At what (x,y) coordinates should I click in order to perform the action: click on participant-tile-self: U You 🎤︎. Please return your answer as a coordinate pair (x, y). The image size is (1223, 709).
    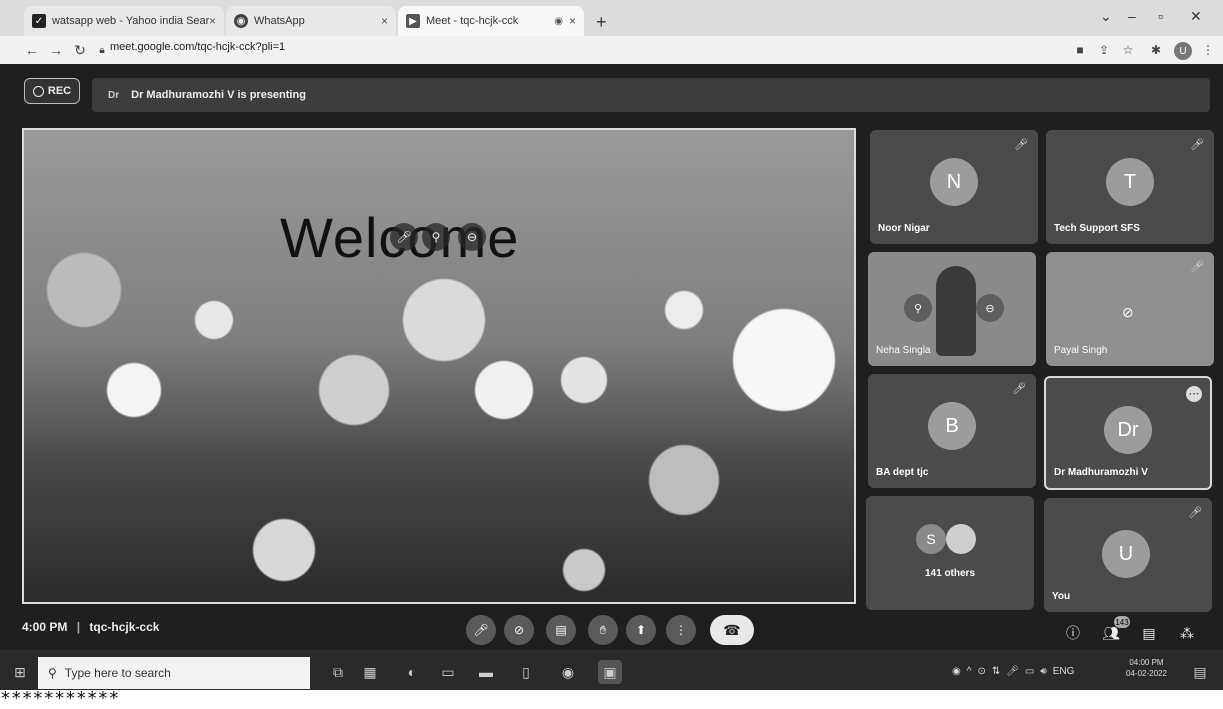
    Looking at the image, I should click on (1128, 555).